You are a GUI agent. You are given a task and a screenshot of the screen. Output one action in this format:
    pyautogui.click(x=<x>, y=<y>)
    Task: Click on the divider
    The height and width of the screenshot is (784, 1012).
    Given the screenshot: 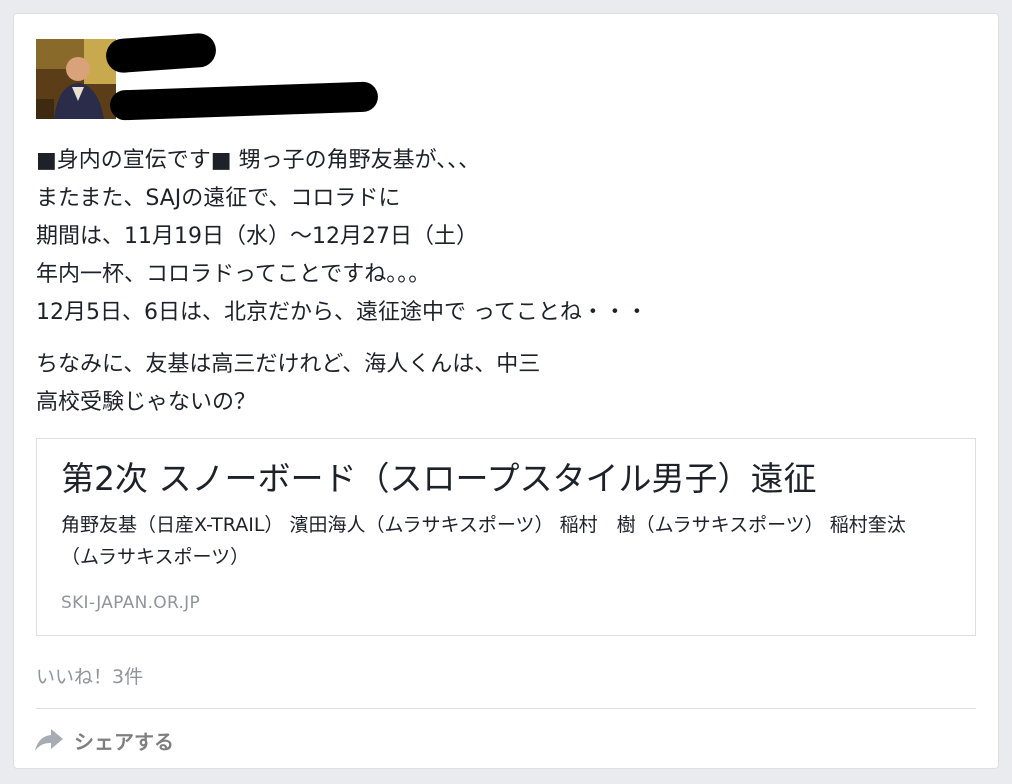 What is the action you would take?
    pyautogui.click(x=506, y=708)
    